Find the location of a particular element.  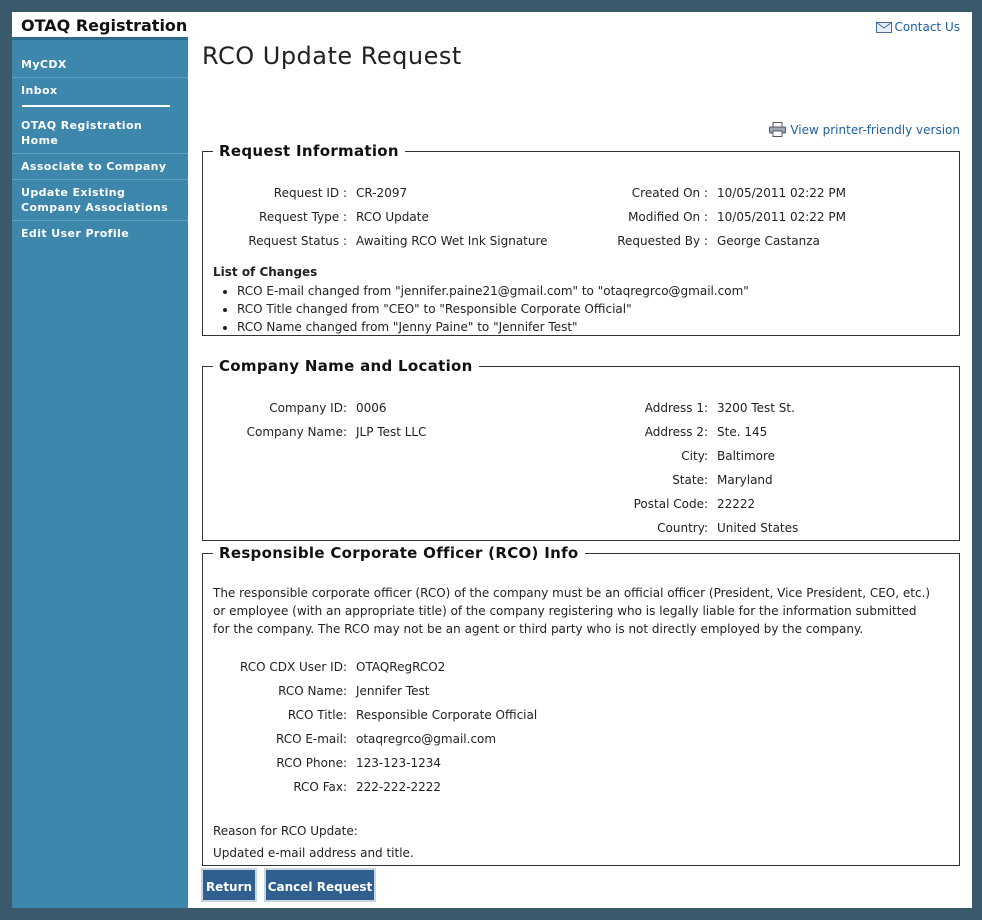

cancel-request-button: Cancel Request is located at coordinates (320, 885).